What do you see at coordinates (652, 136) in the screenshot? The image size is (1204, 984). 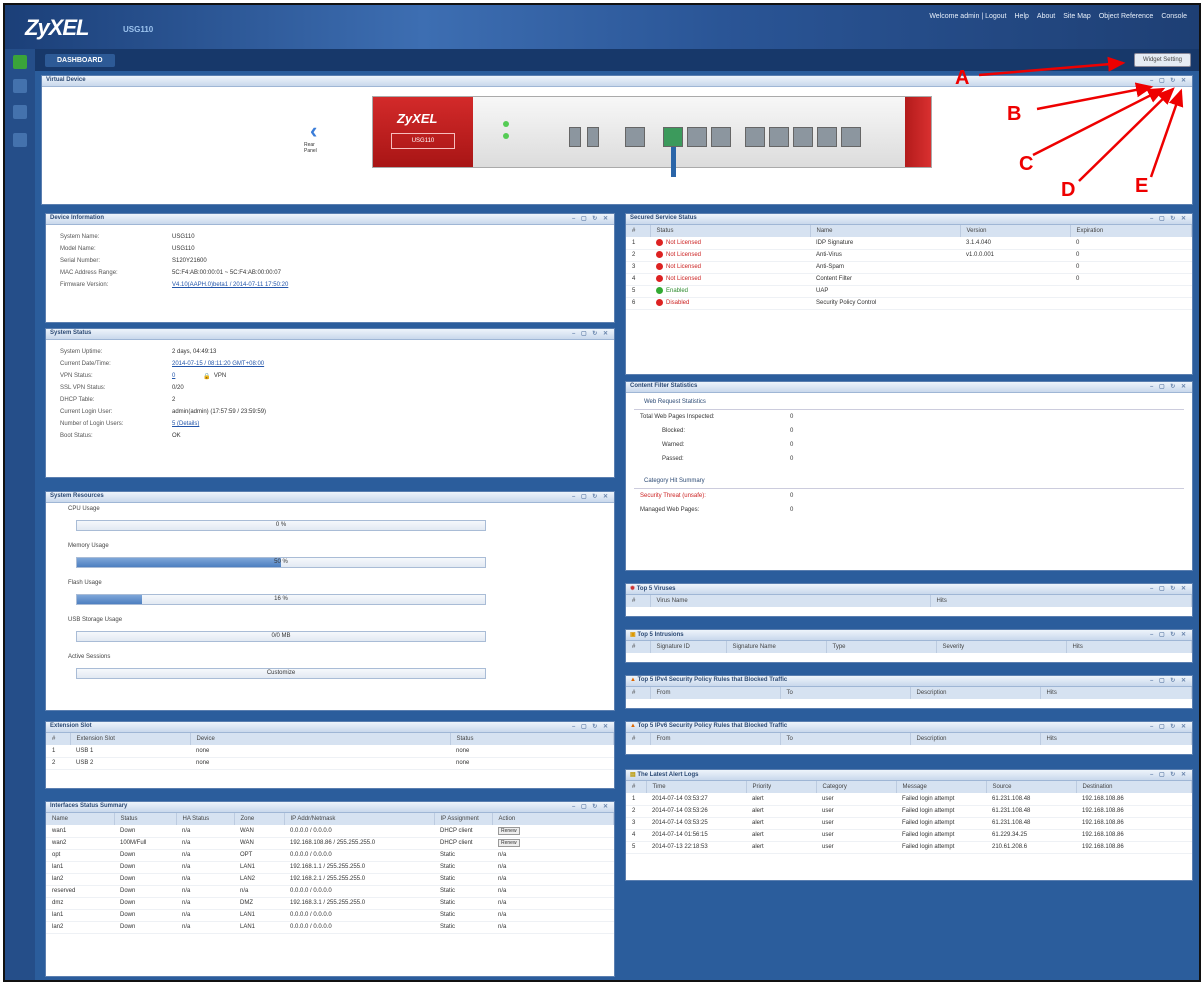 I see `device-image: ZyXEL USG110` at bounding box center [652, 136].